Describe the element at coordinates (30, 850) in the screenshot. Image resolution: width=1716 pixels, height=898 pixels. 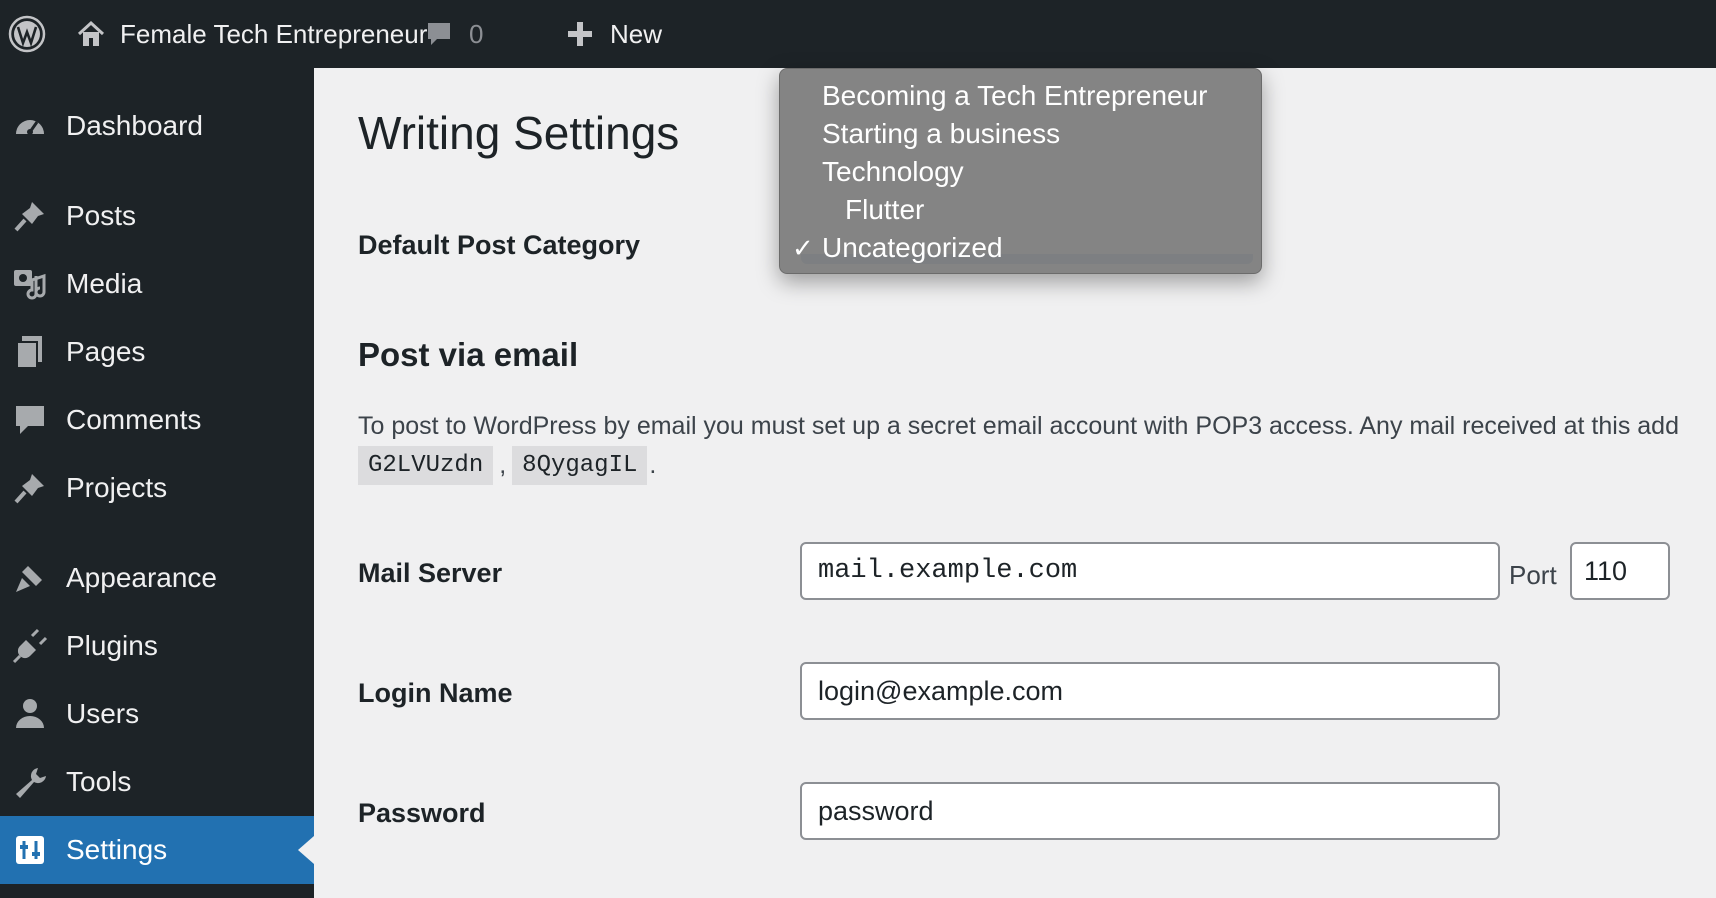
I see `settings-icon` at that location.